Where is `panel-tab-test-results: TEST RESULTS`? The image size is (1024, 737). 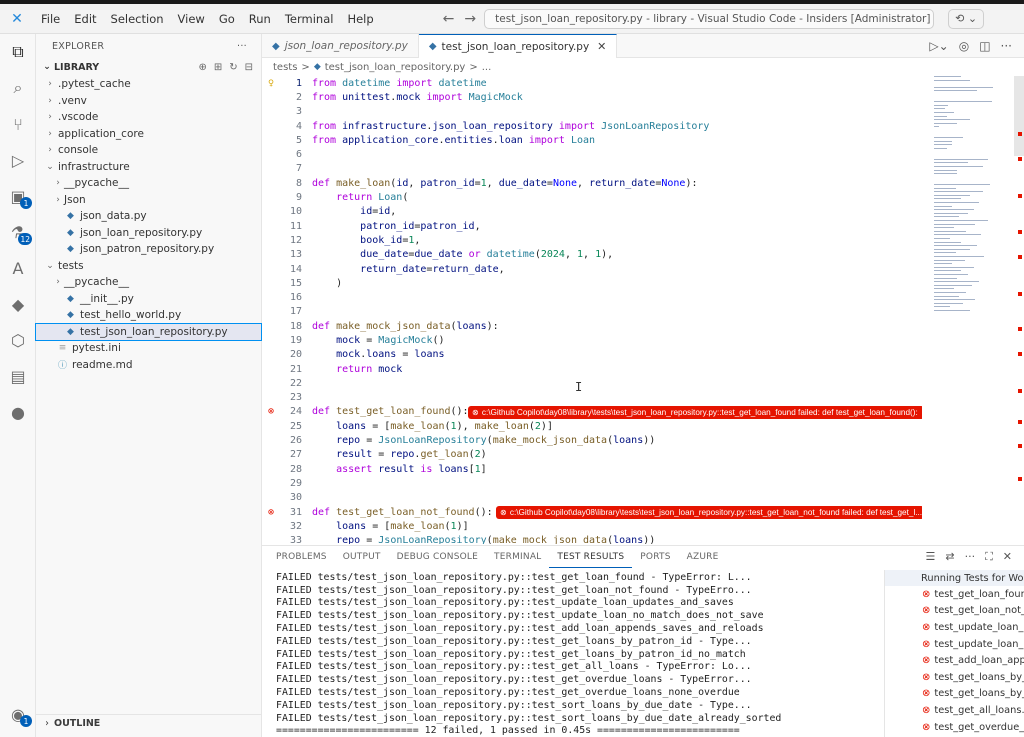
panel-tab-test-results: TEST RESULTS is located at coordinates (591, 557).